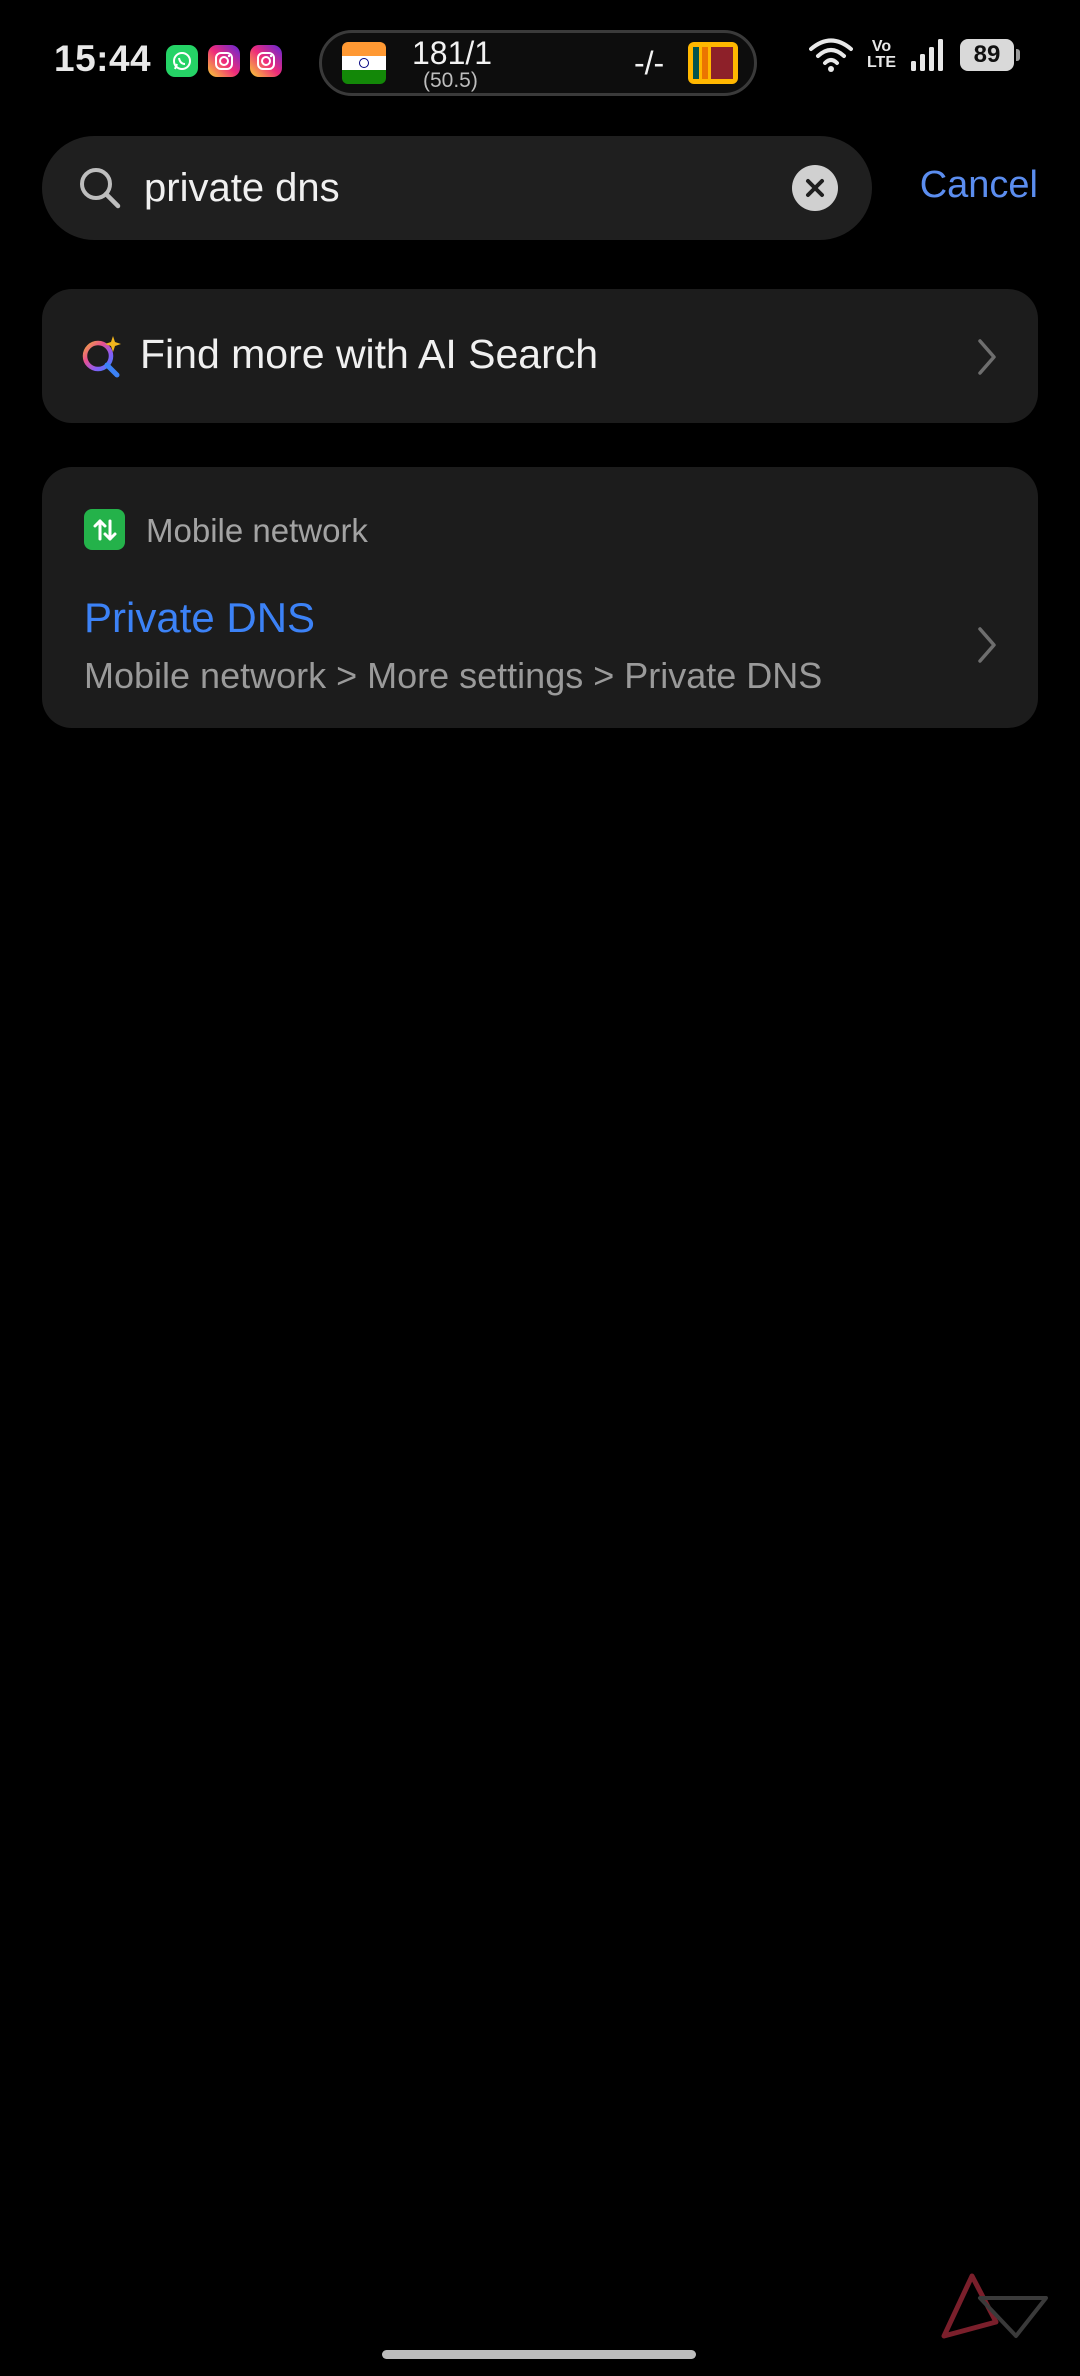  I want to click on home-indicator, so click(539, 2354).